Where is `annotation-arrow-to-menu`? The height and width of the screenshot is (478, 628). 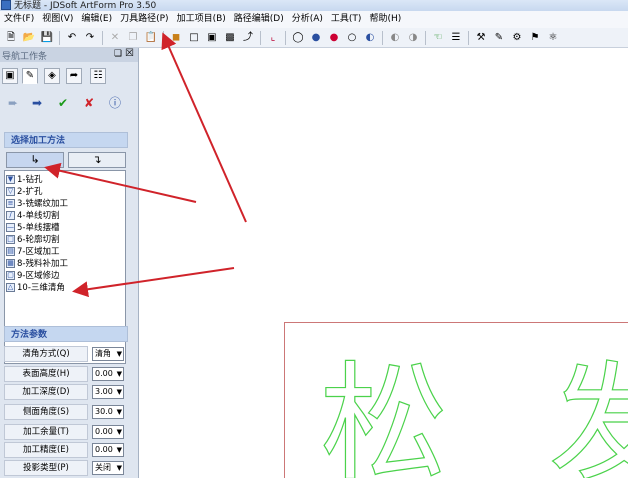
annotation-arrow-to-menu is located at coordinates (204, 127).